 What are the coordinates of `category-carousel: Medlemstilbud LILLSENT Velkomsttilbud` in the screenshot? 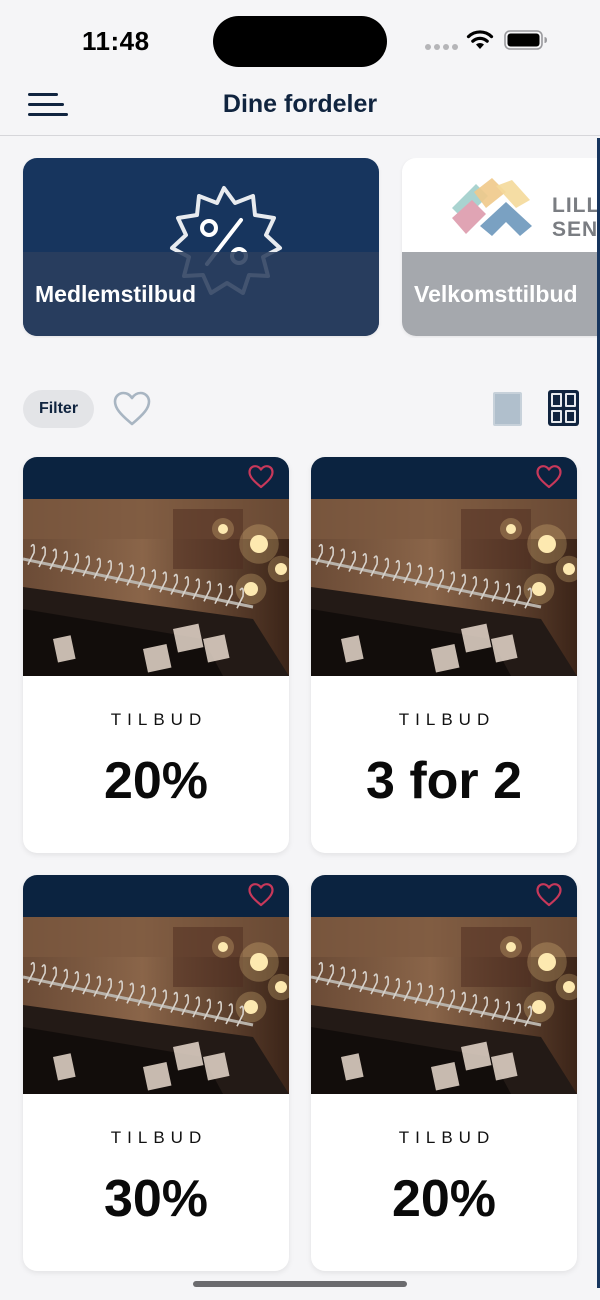 It's located at (300, 248).